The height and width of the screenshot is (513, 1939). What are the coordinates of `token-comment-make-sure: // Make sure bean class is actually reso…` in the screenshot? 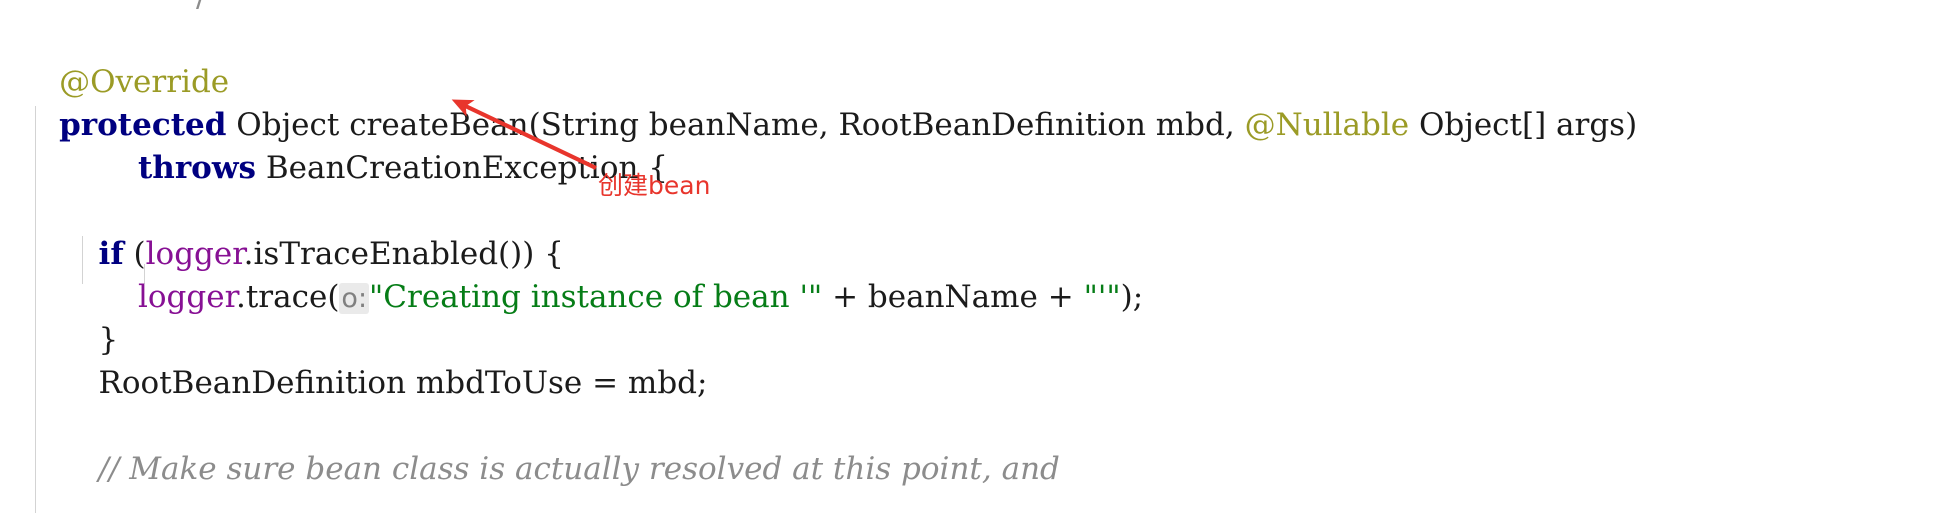 It's located at (559, 469).